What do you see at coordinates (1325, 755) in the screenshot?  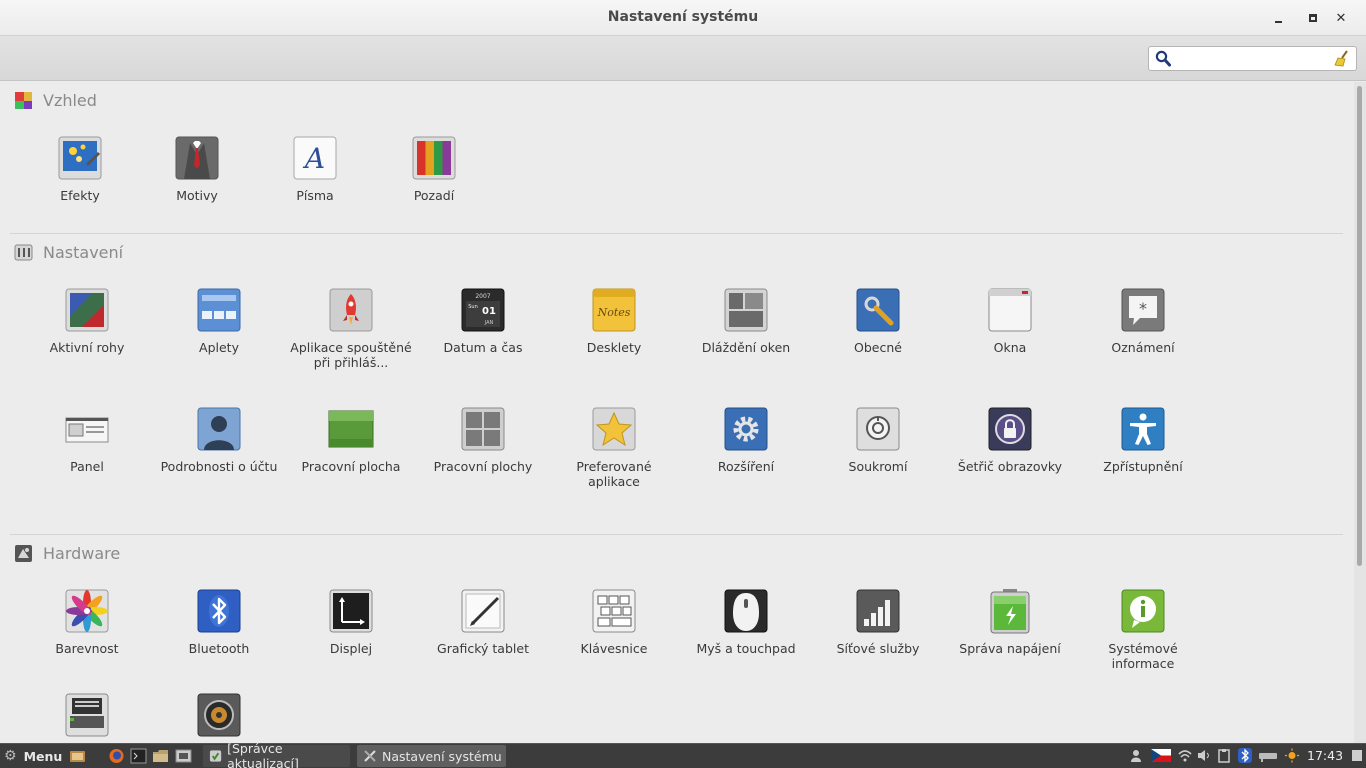 I see `clock: 17:43` at bounding box center [1325, 755].